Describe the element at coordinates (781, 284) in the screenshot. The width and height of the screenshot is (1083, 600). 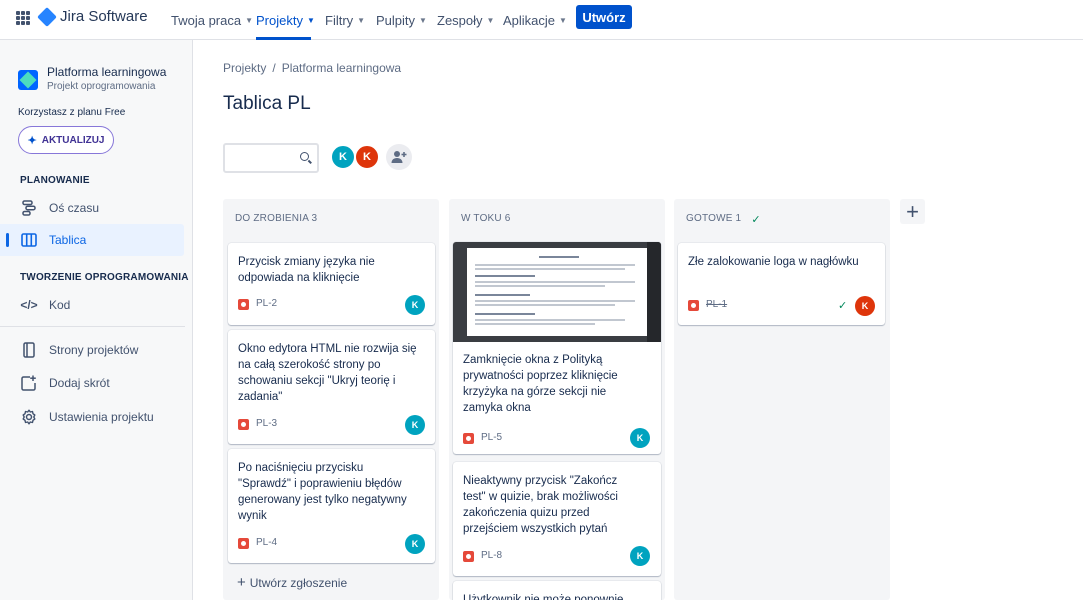
I see `issue-card: Złe zalokowanie loga w nagłówku PL-1 ✓ K` at that location.